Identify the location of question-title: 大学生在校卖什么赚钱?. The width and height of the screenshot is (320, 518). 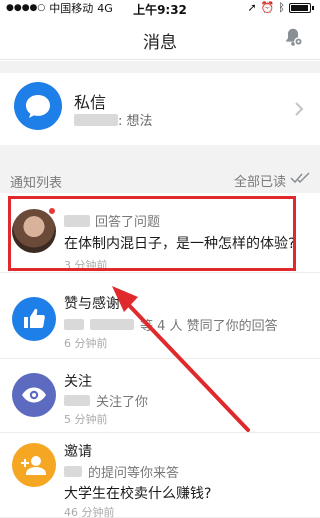
(138, 494).